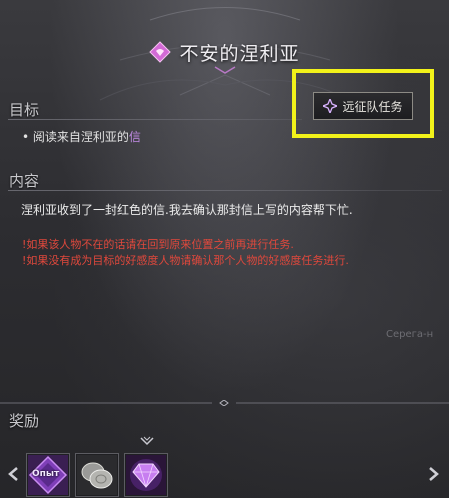 Image resolution: width=449 pixels, height=498 pixels. Describe the element at coordinates (24, 421) in the screenshot. I see `reward-section-label: 奖励` at that location.